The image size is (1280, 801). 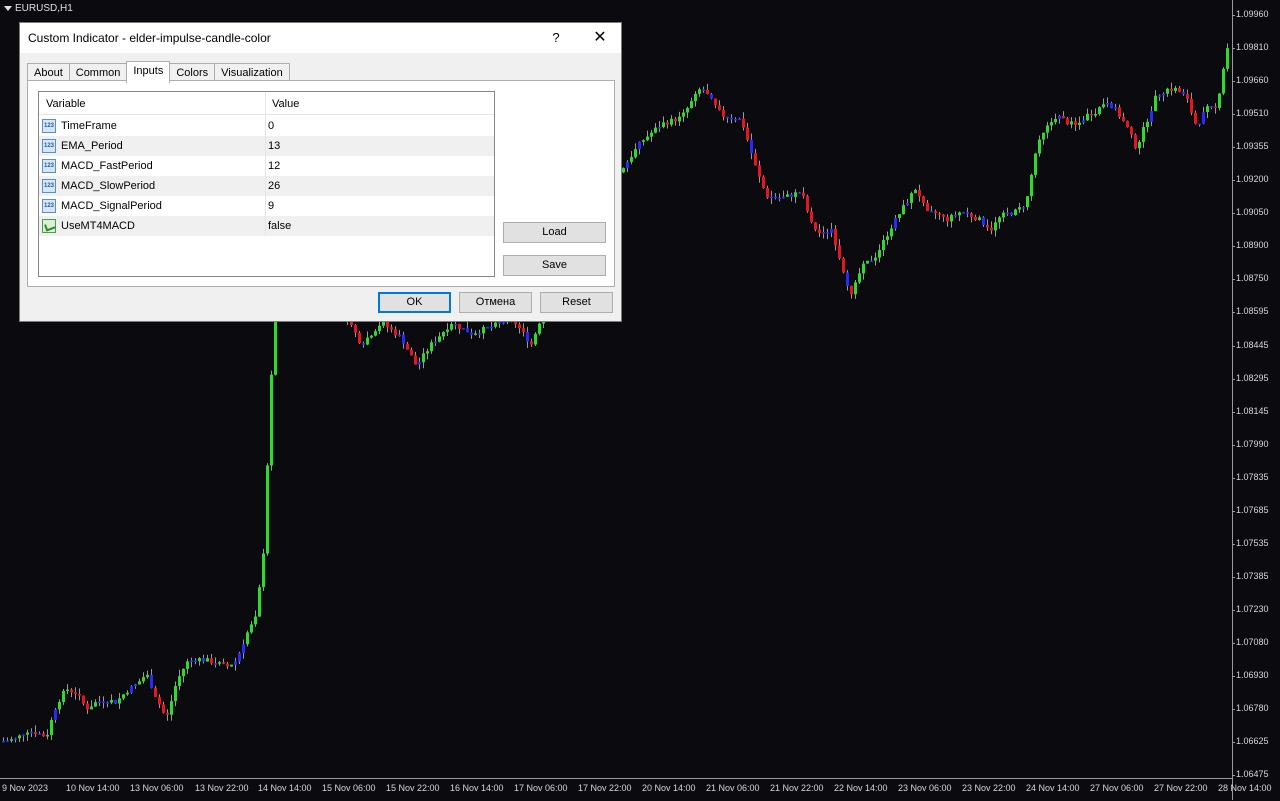 I want to click on param-row-ema-period: 123 EMA_Period 13, so click(x=266, y=146).